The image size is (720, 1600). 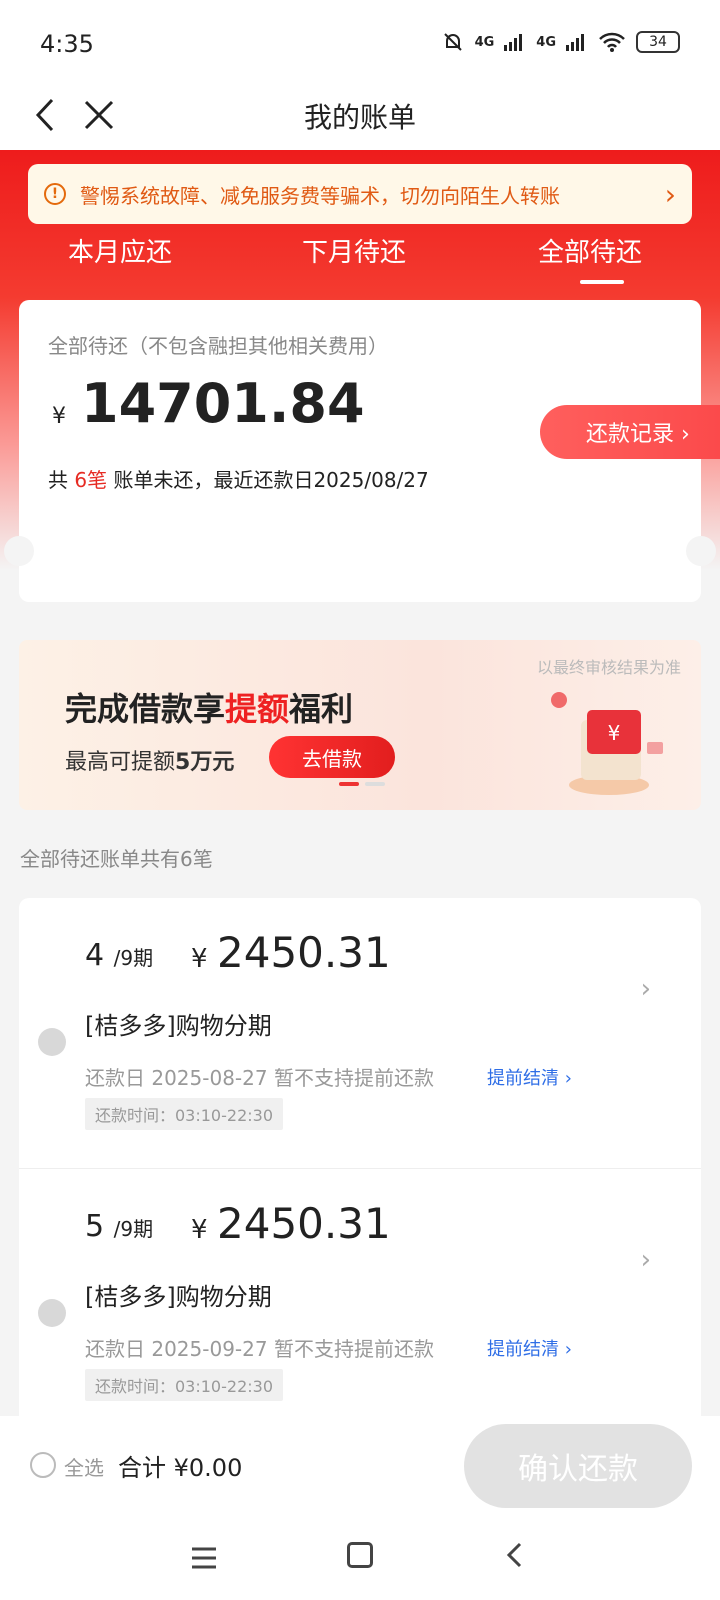 What do you see at coordinates (43, 1465) in the screenshot?
I see `select-all-checkbox` at bounding box center [43, 1465].